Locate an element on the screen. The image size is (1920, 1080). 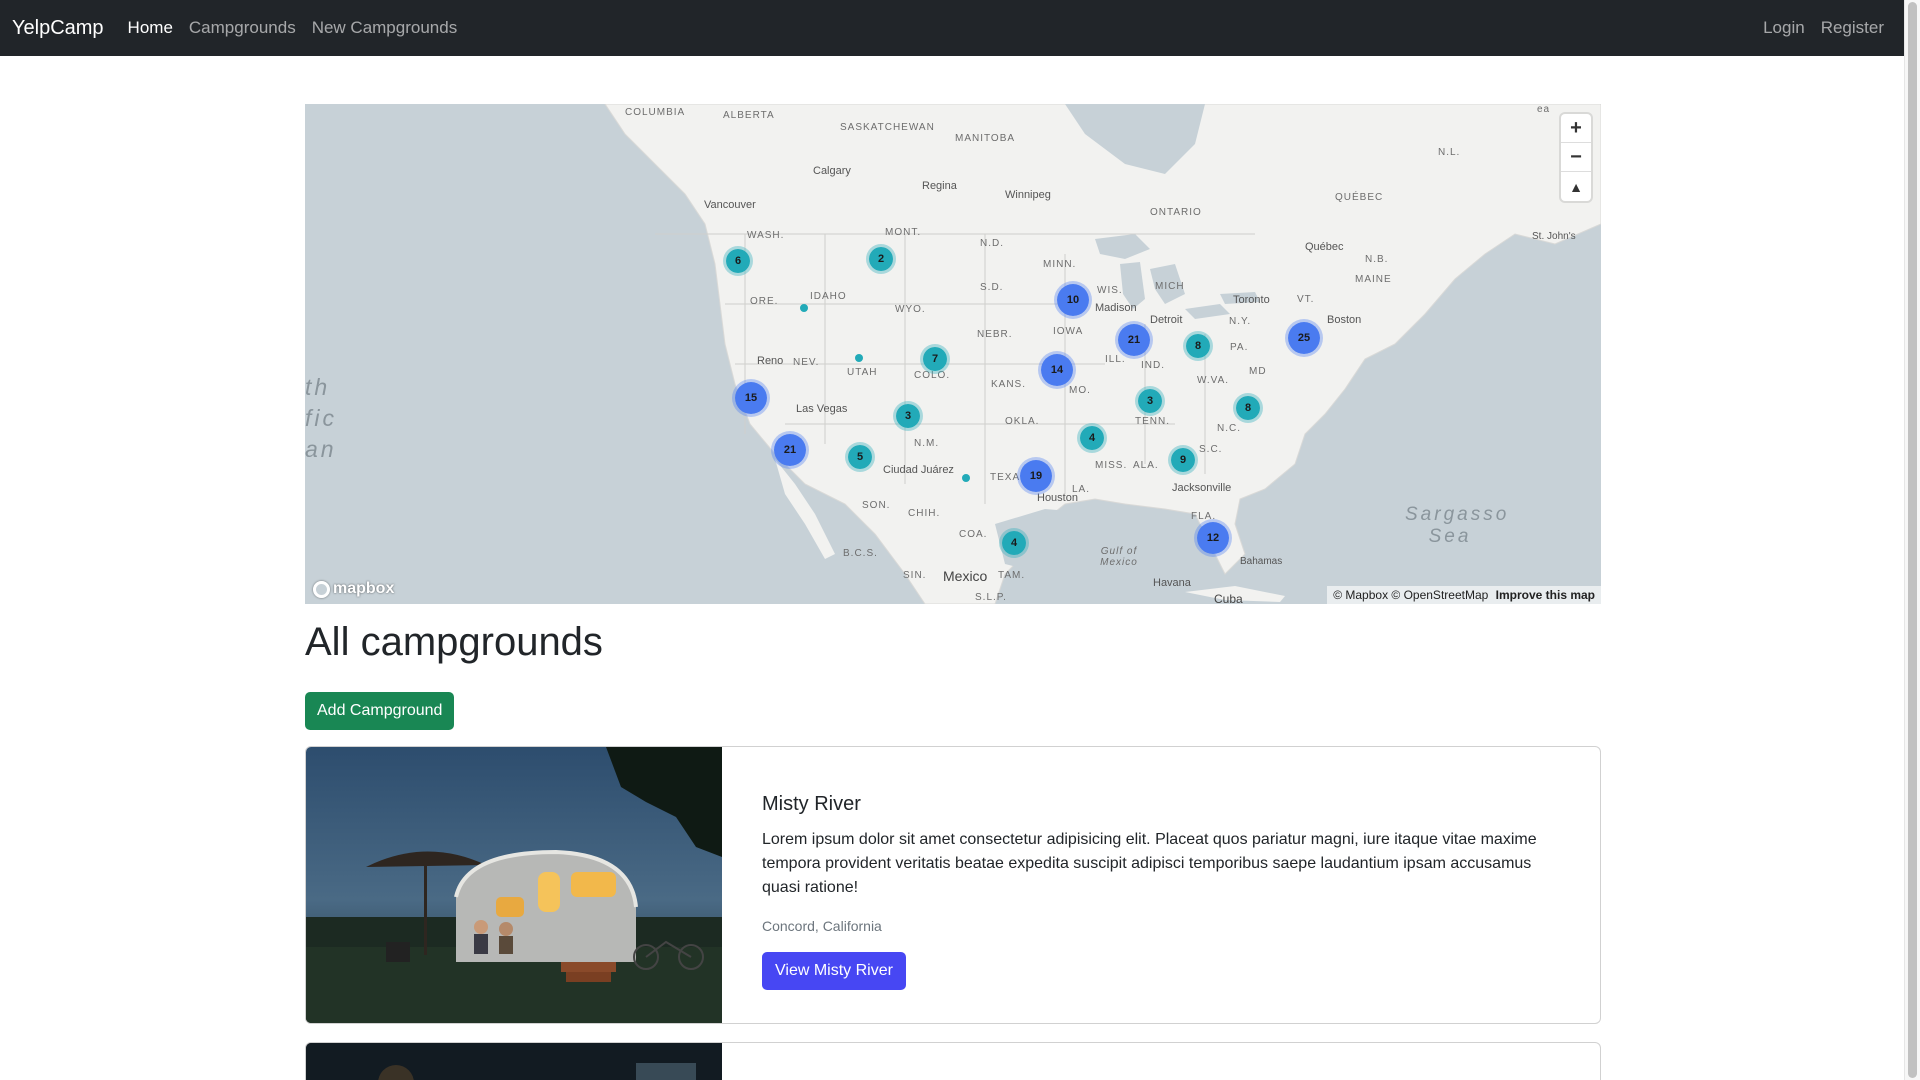
map-cluster-marker: 14 is located at coordinates (1057, 370).